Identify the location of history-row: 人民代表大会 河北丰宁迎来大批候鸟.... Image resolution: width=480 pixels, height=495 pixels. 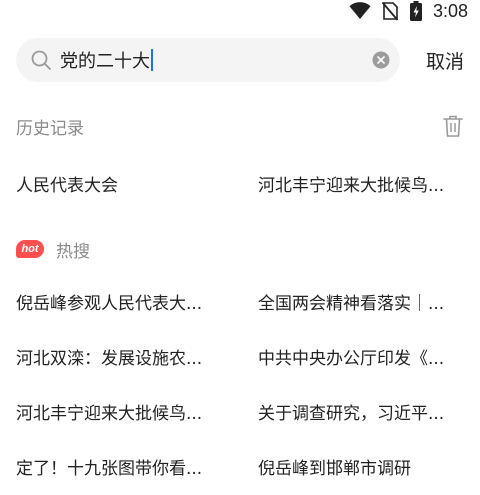
(240, 183).